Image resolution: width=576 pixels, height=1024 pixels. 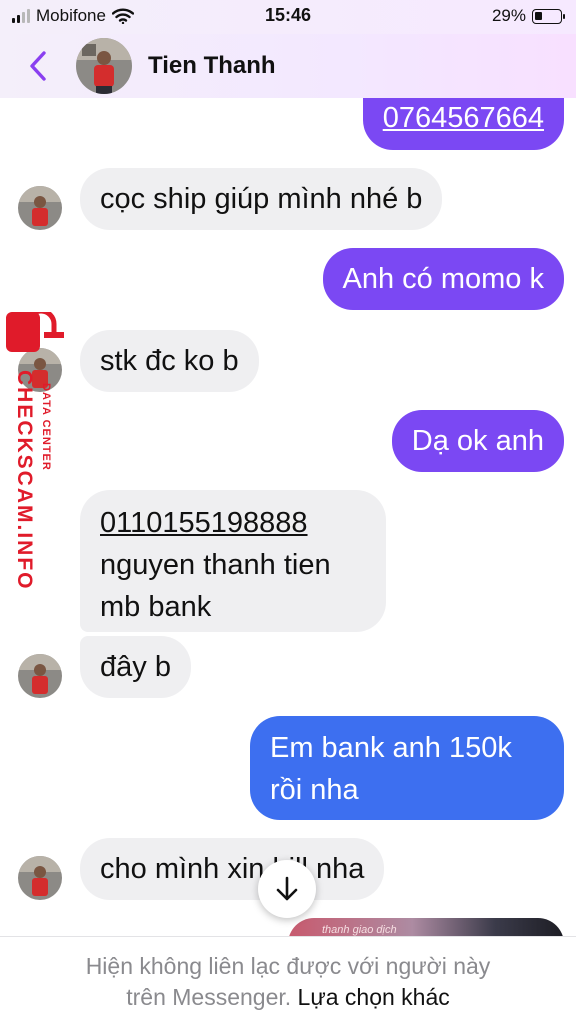 I want to click on image-caption: thanh giao dịch, so click(x=359, y=930).